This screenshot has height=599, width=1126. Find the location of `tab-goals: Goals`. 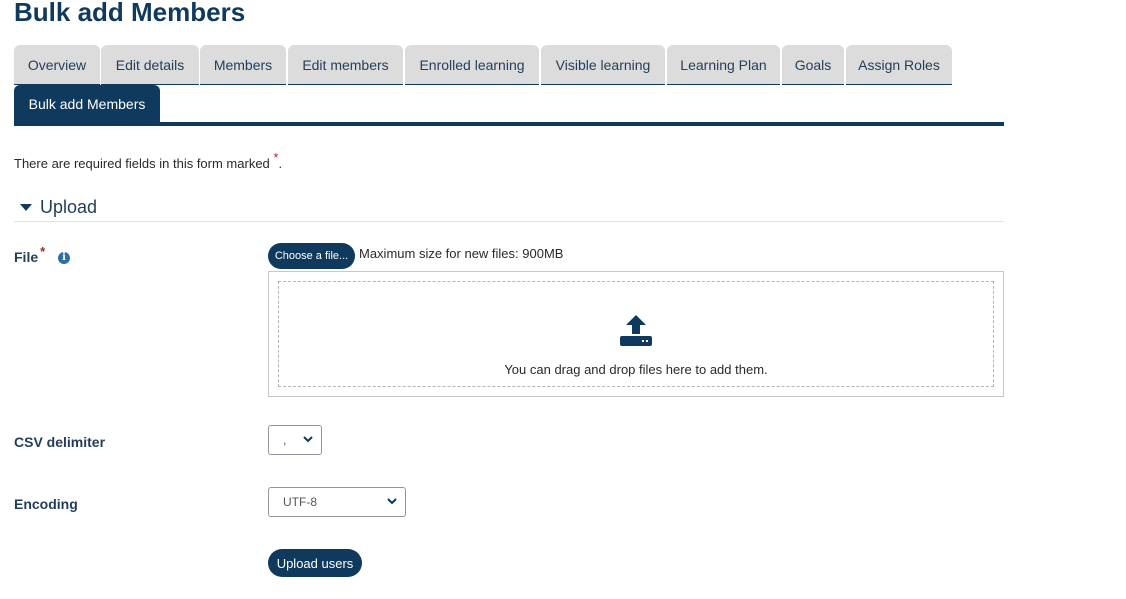

tab-goals: Goals is located at coordinates (813, 65).